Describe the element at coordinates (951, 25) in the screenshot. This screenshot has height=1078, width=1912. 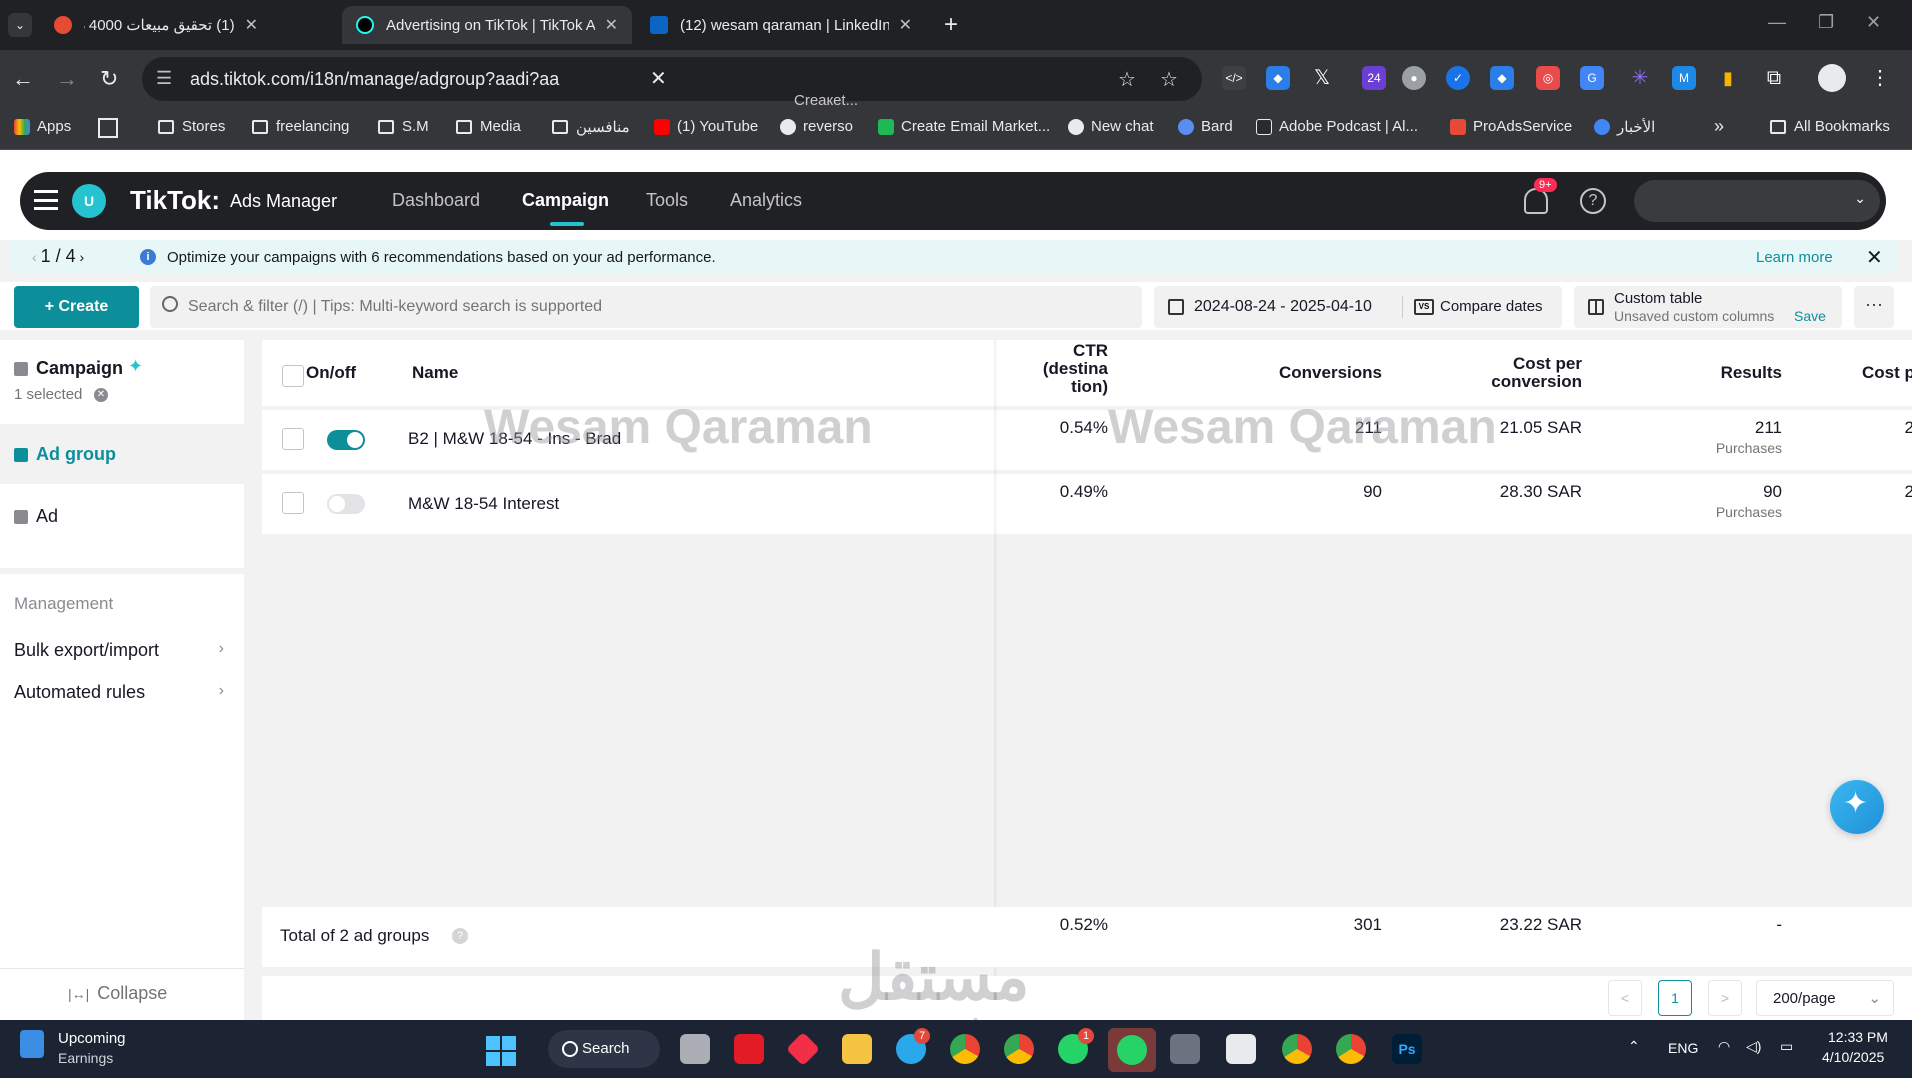
I see `new-tab-button: +` at that location.